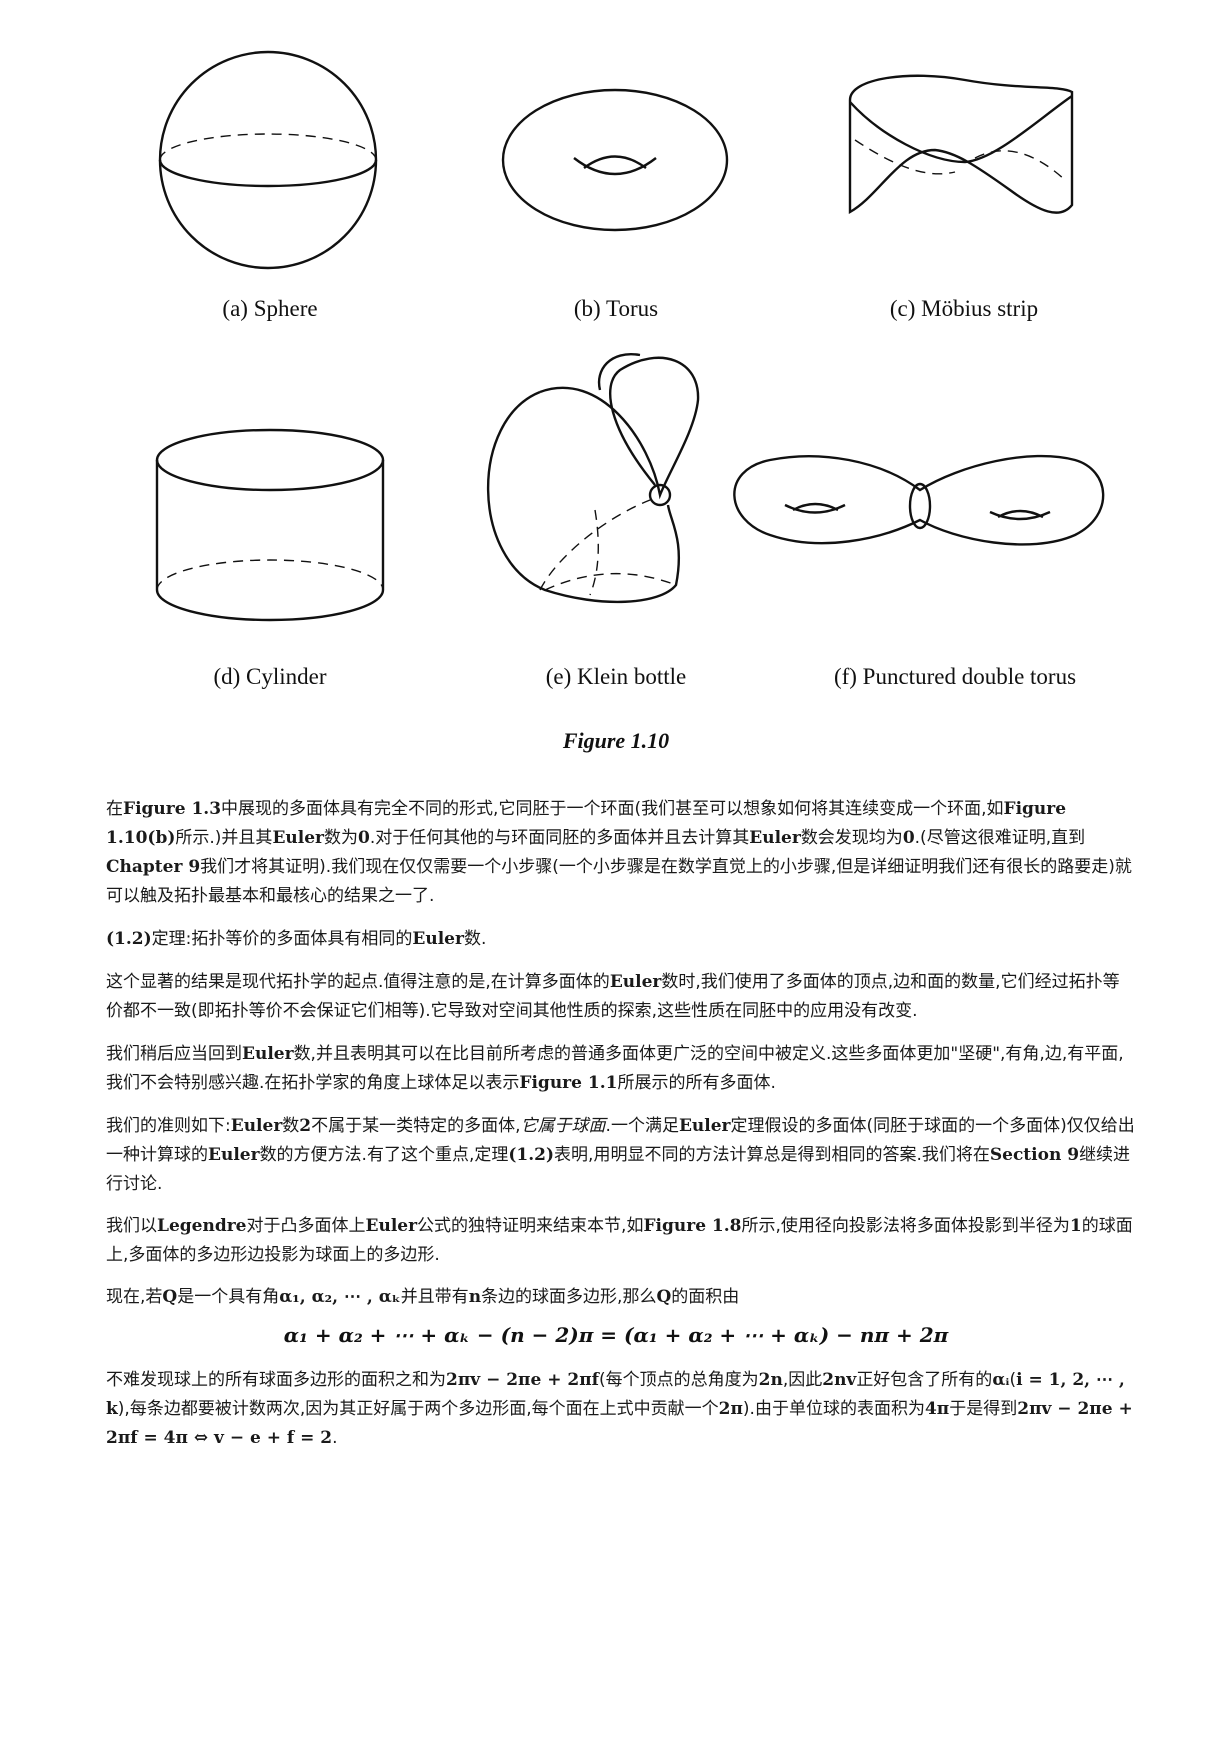  What do you see at coordinates (282, 939) in the screenshot?
I see `p2-b: 定理:拓扑等价的多面体具有相同的` at bounding box center [282, 939].